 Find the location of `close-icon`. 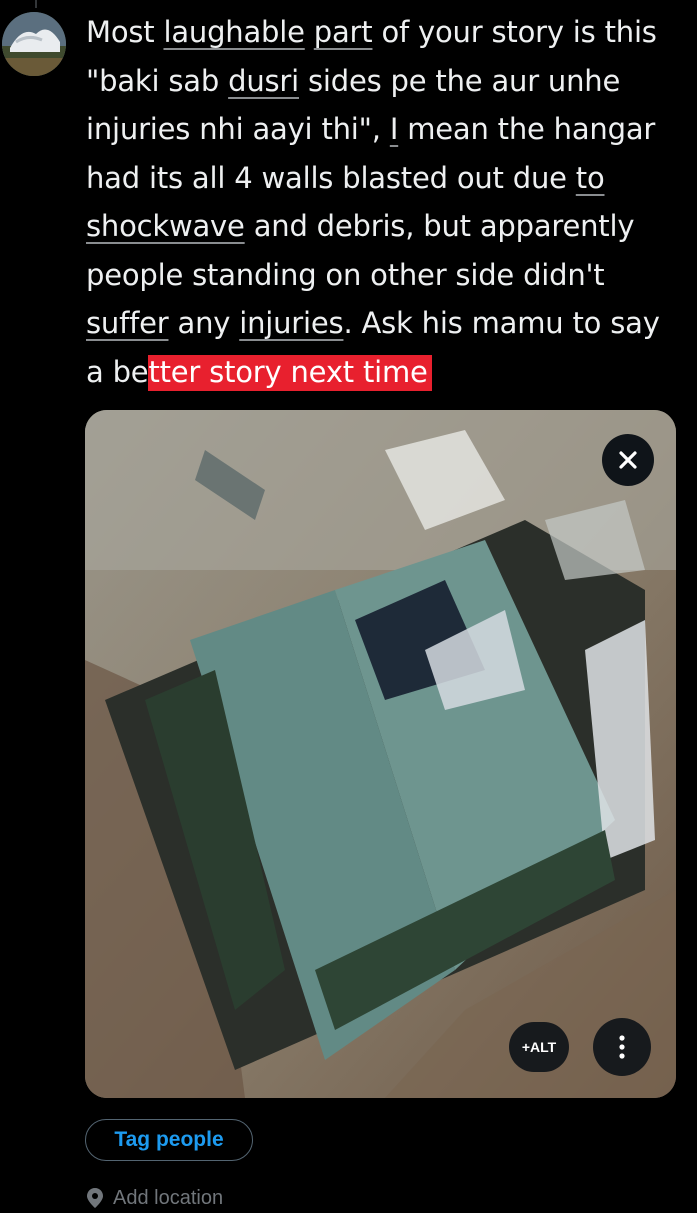

close-icon is located at coordinates (628, 460).